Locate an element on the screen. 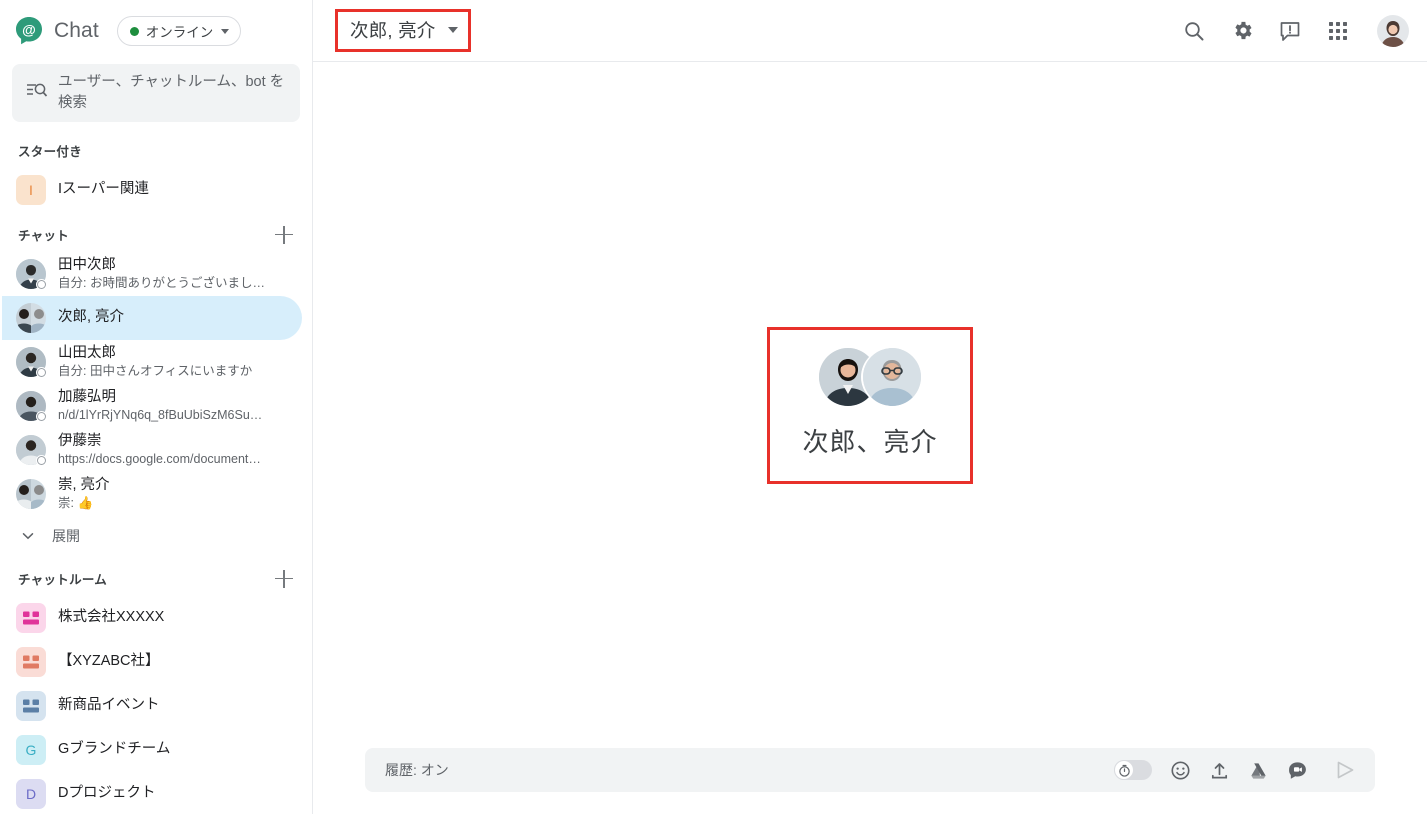 The image size is (1427, 814). section-title-chats: チャット is located at coordinates (44, 236).